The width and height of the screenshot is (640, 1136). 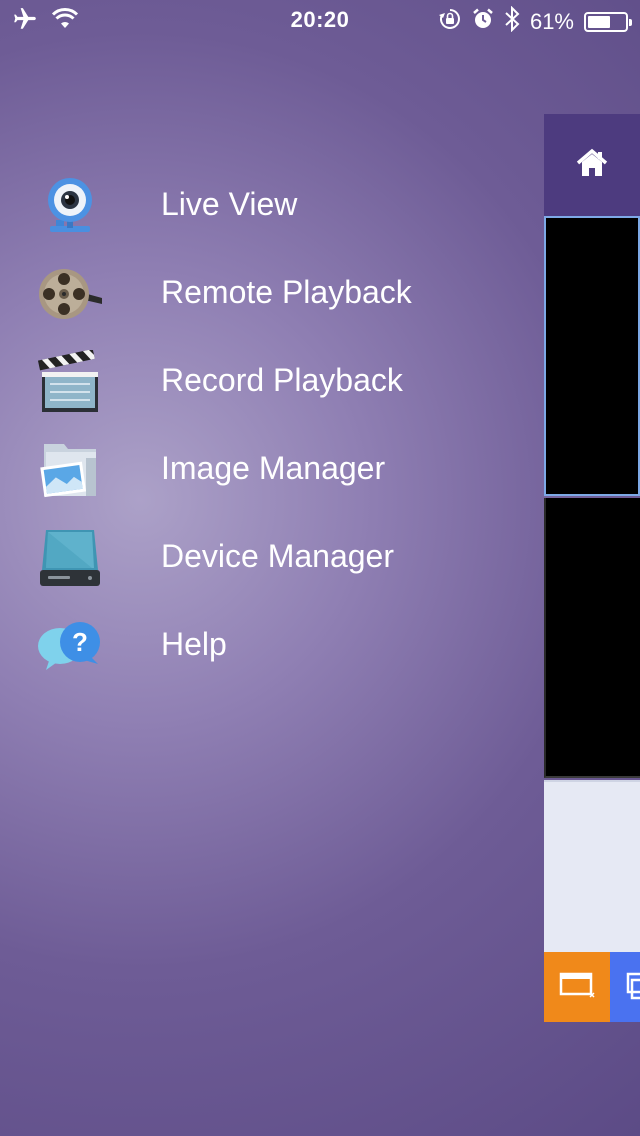 I want to click on menu-item-image-manager: Image Manager, so click(x=270, y=468).